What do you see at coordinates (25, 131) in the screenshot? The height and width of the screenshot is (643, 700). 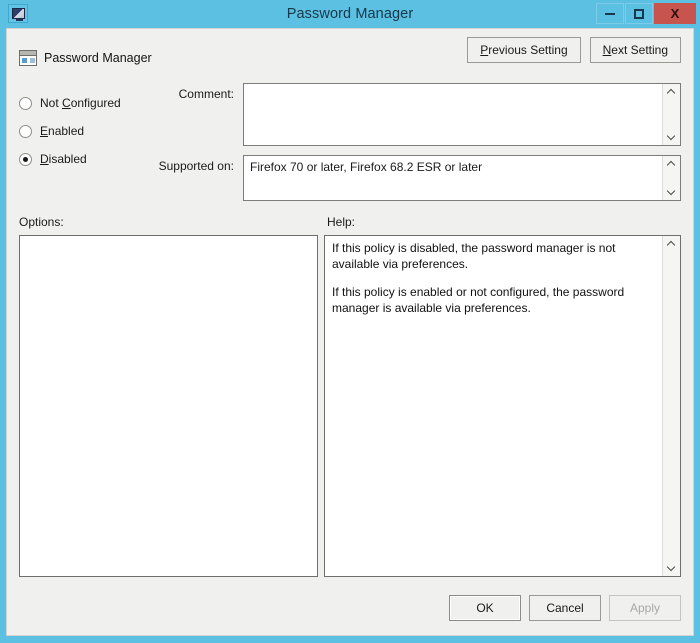 I see `radio-enabled-indicator` at bounding box center [25, 131].